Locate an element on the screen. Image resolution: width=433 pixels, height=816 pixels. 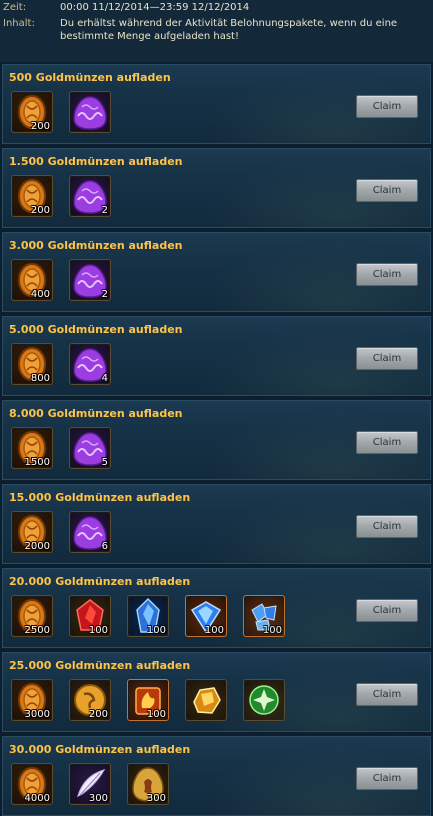
gold-coin-icon: 4000 is located at coordinates (32, 784).